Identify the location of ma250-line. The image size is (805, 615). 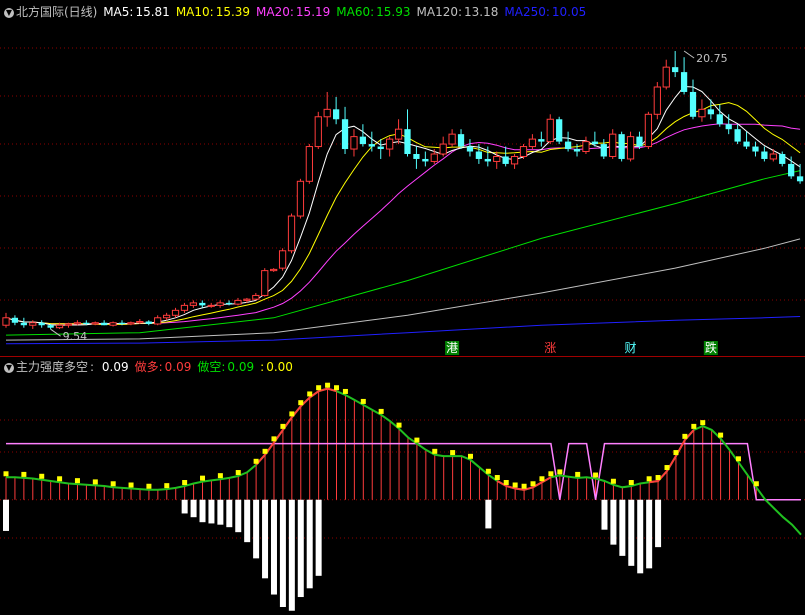
(403, 330).